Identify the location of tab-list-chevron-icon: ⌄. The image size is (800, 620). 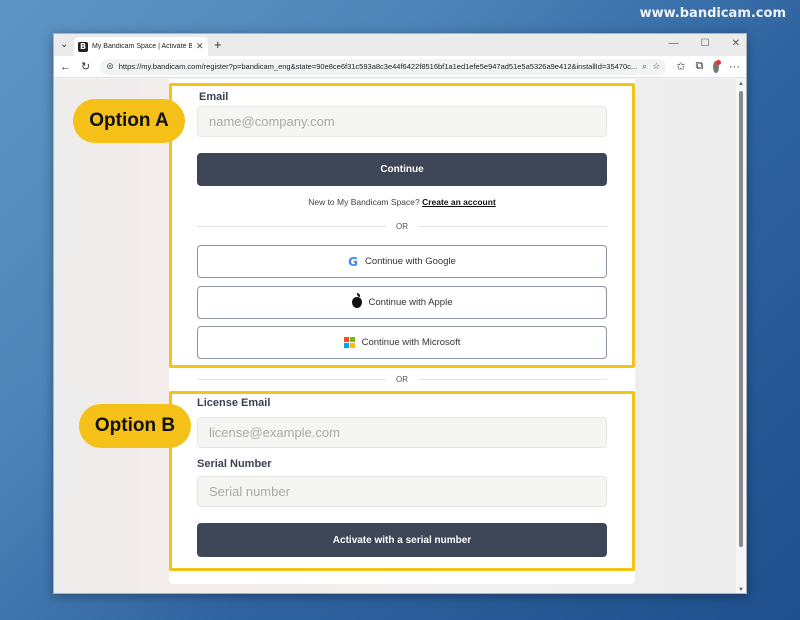
(64, 44).